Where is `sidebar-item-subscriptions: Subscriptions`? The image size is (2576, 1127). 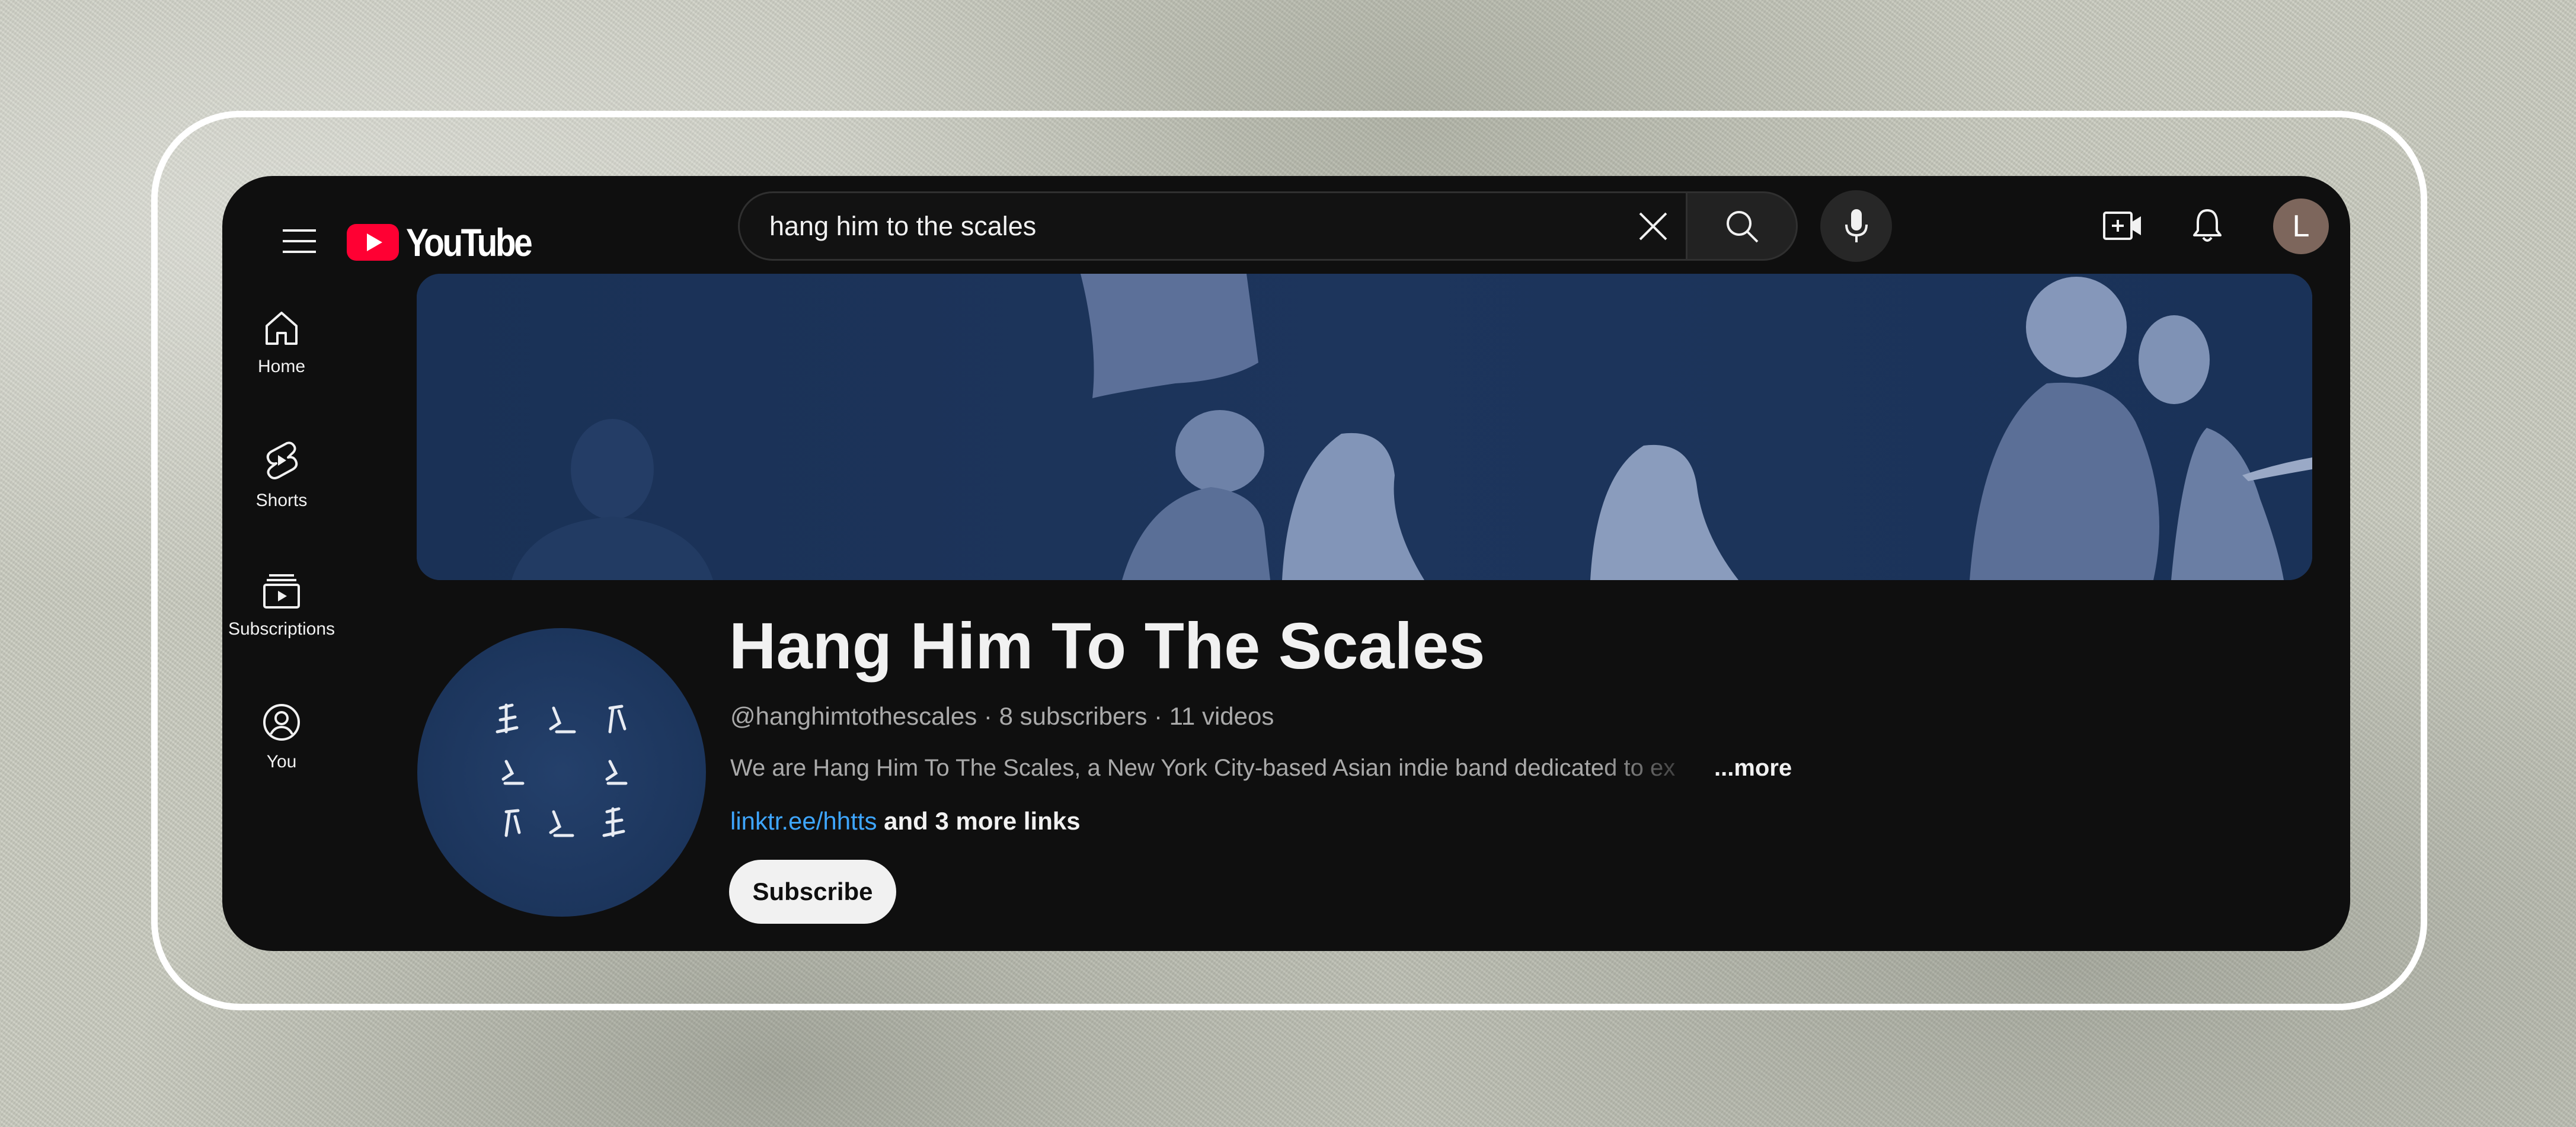
sidebar-item-subscriptions: Subscriptions is located at coordinates (281, 606).